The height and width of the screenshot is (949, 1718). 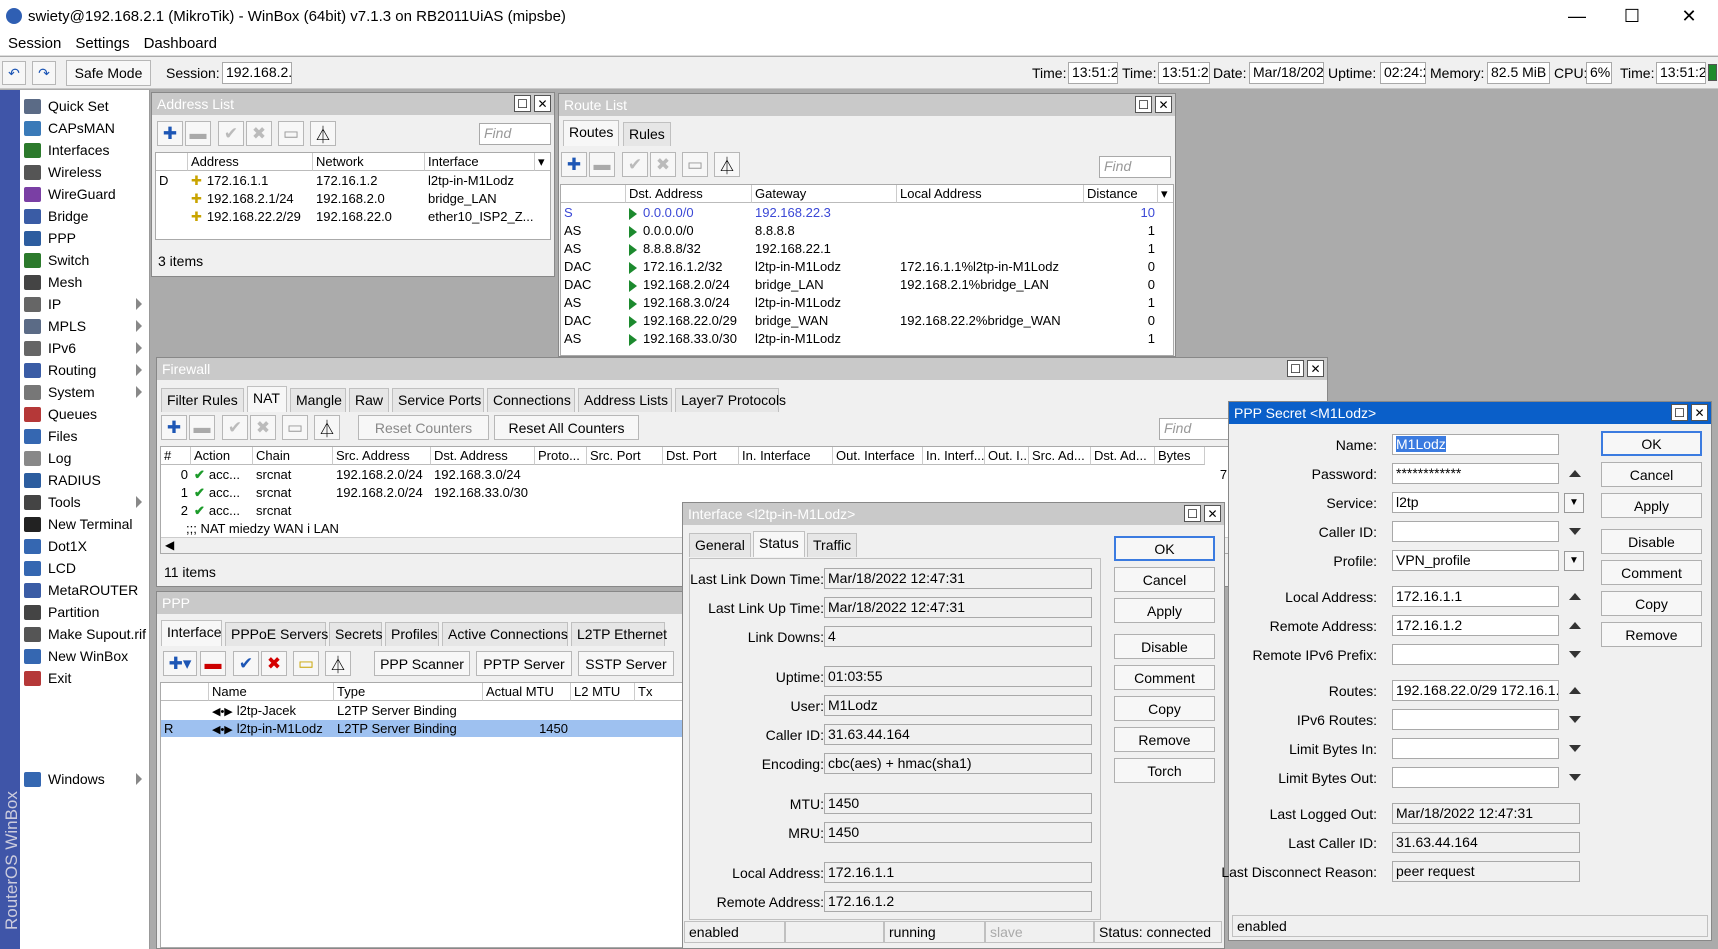 I want to click on column-menu-icon: ▾, so click(x=542, y=162).